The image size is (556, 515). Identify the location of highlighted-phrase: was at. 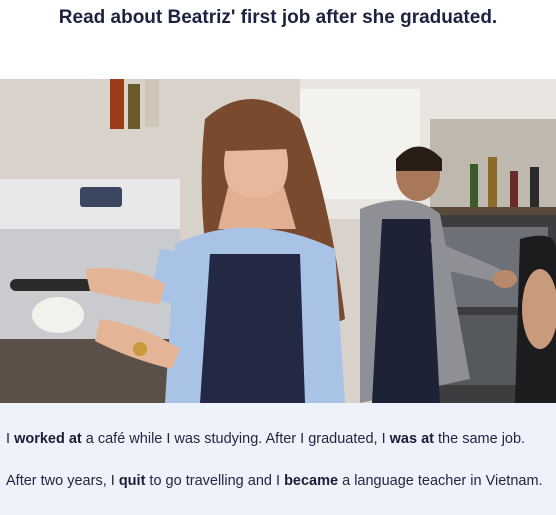
(411, 439).